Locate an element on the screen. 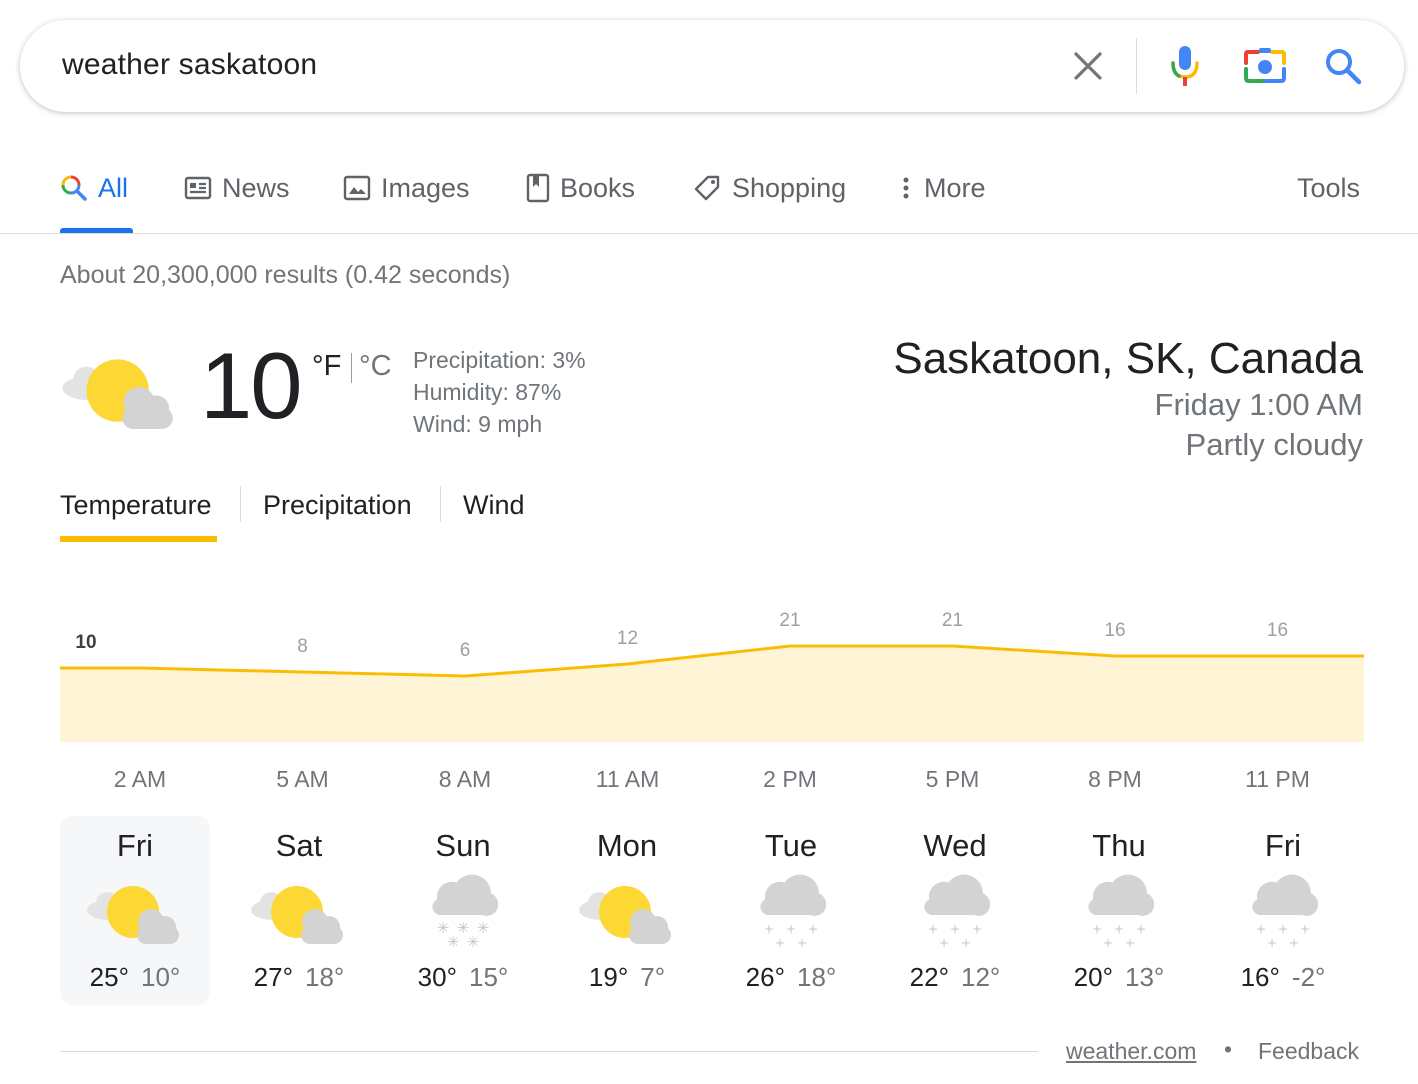  forecast-temps: 19° 7° is located at coordinates (627, 977).